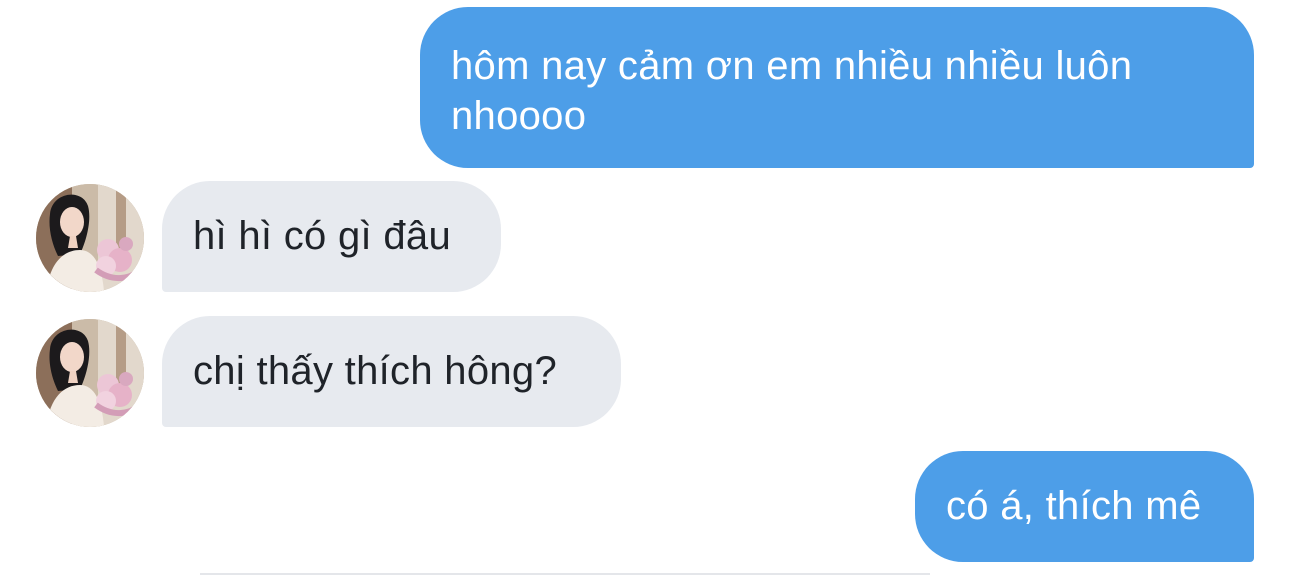 This screenshot has width=1290, height=575. I want to click on incoming-message-bubble: chị thấy thích hông?, so click(391, 371).